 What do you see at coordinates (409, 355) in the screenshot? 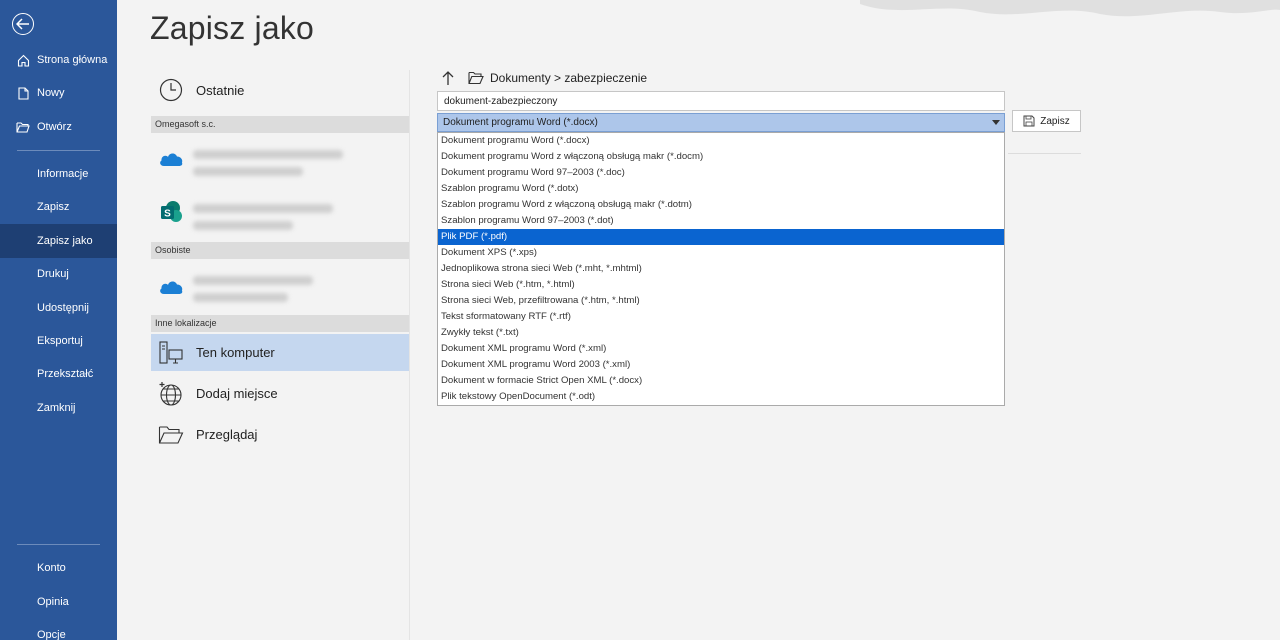
I see `pane-divider` at bounding box center [409, 355].